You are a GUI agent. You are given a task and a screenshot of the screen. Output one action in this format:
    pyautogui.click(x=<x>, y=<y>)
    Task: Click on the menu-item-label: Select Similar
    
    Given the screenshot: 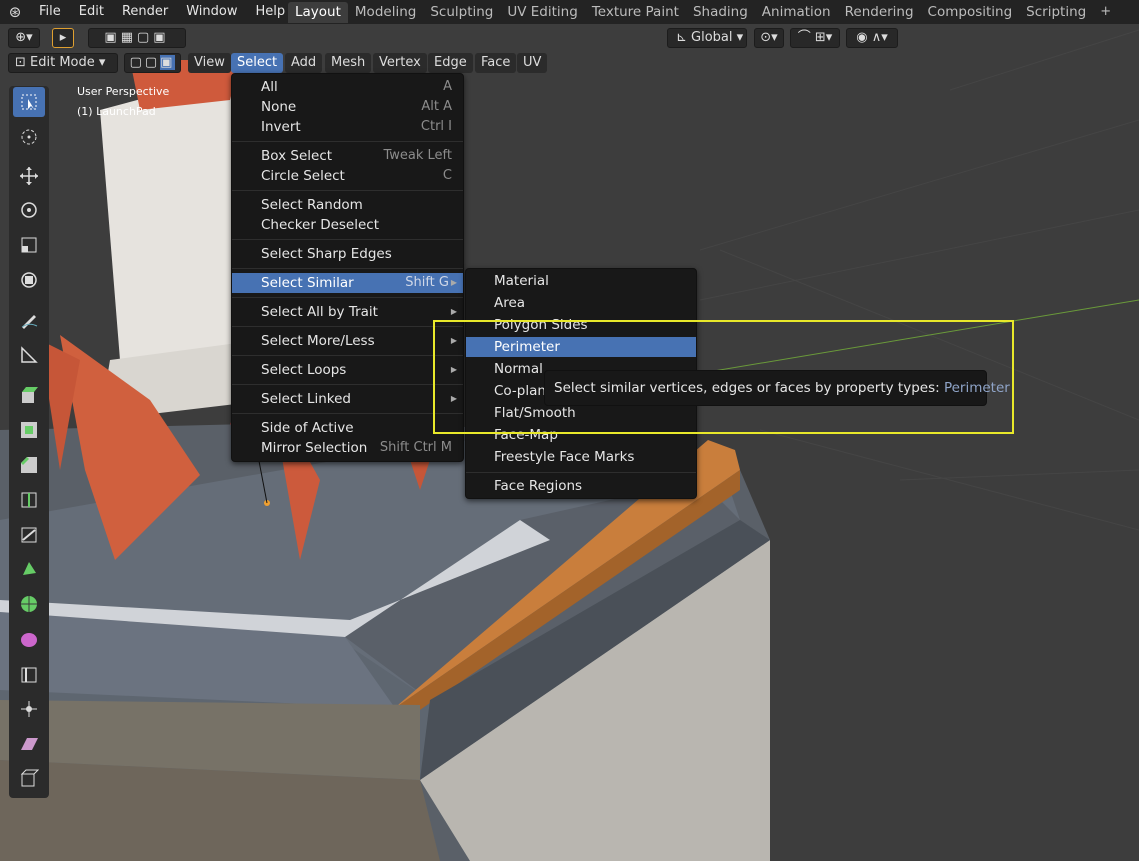 What is the action you would take?
    pyautogui.click(x=307, y=283)
    